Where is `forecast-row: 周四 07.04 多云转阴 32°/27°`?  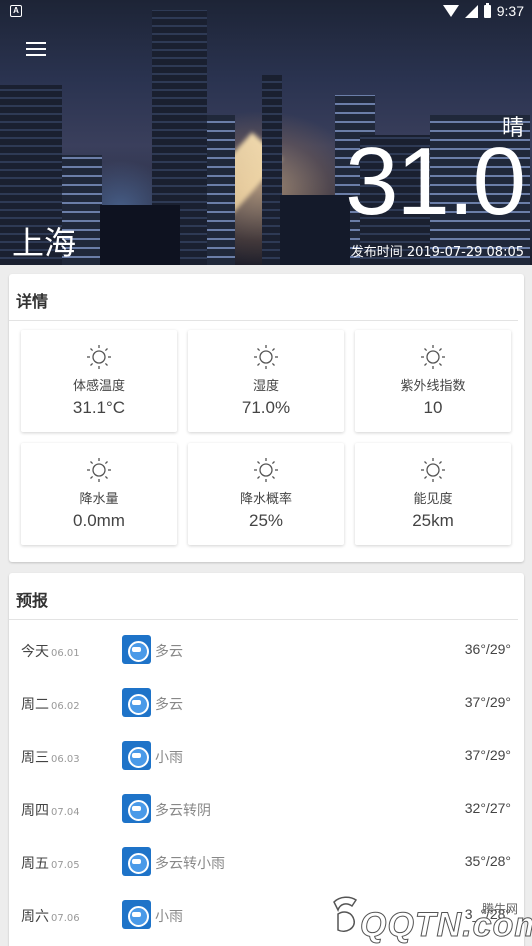 forecast-row: 周四 07.04 多云转阴 32°/27° is located at coordinates (266, 808).